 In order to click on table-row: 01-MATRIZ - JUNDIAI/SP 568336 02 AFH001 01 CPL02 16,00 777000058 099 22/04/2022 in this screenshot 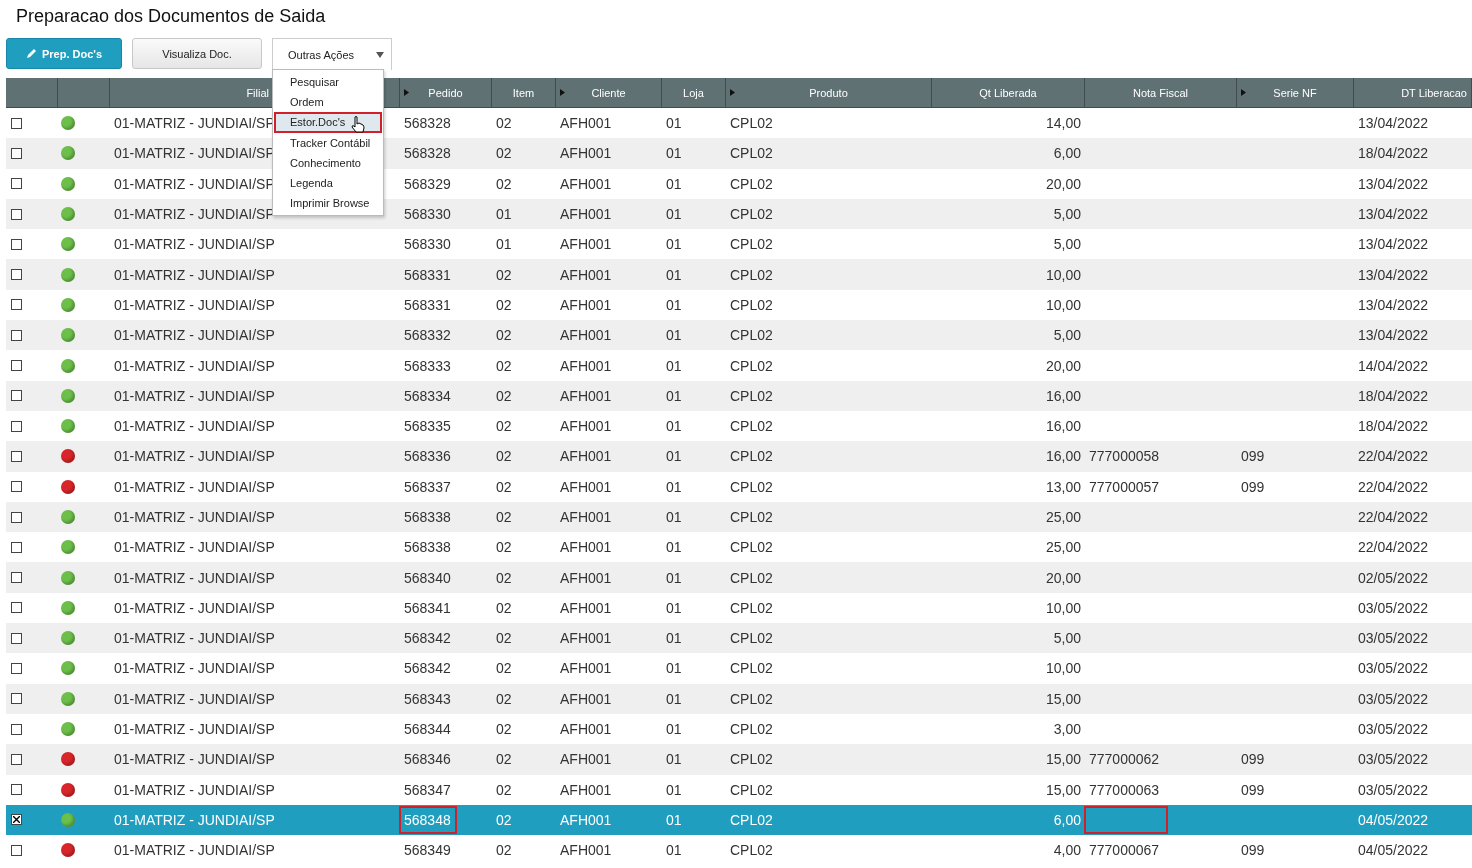, I will do `click(739, 456)`.